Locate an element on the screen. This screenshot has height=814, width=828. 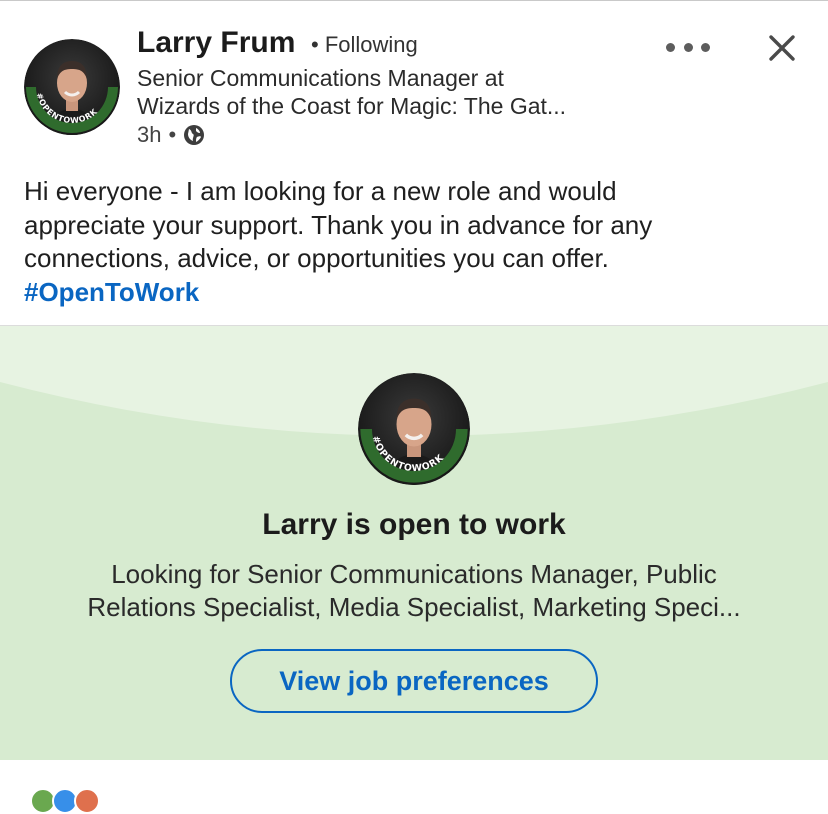
post-meta: 3h • is located at coordinates (171, 135).